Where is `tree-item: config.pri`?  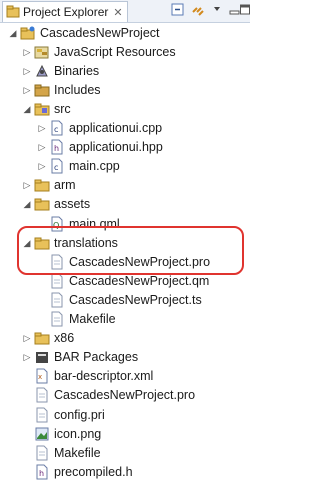 tree-item: config.pri is located at coordinates (63, 414).